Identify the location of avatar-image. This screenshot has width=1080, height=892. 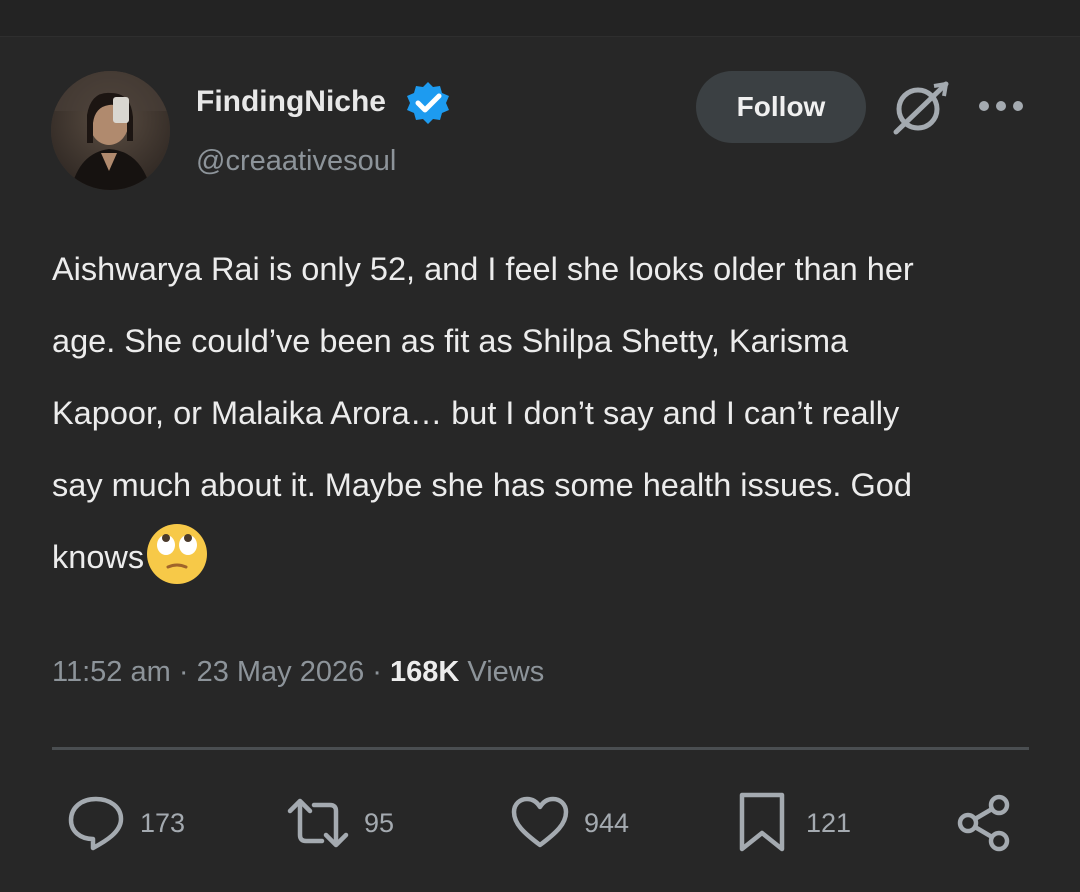
(110, 130).